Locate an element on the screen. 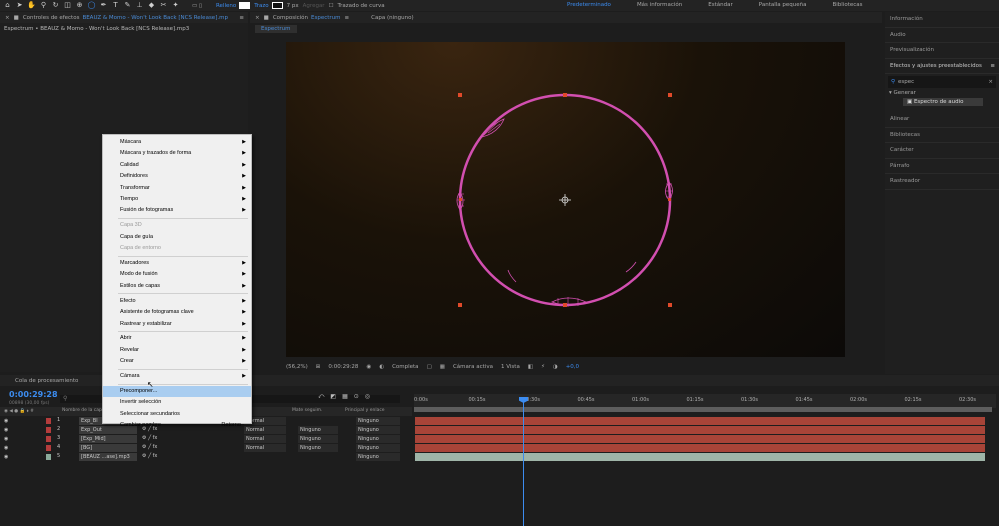 The width and height of the screenshot is (999, 526). pan-behind-tool-icon: ⊕ is located at coordinates (79, 5).